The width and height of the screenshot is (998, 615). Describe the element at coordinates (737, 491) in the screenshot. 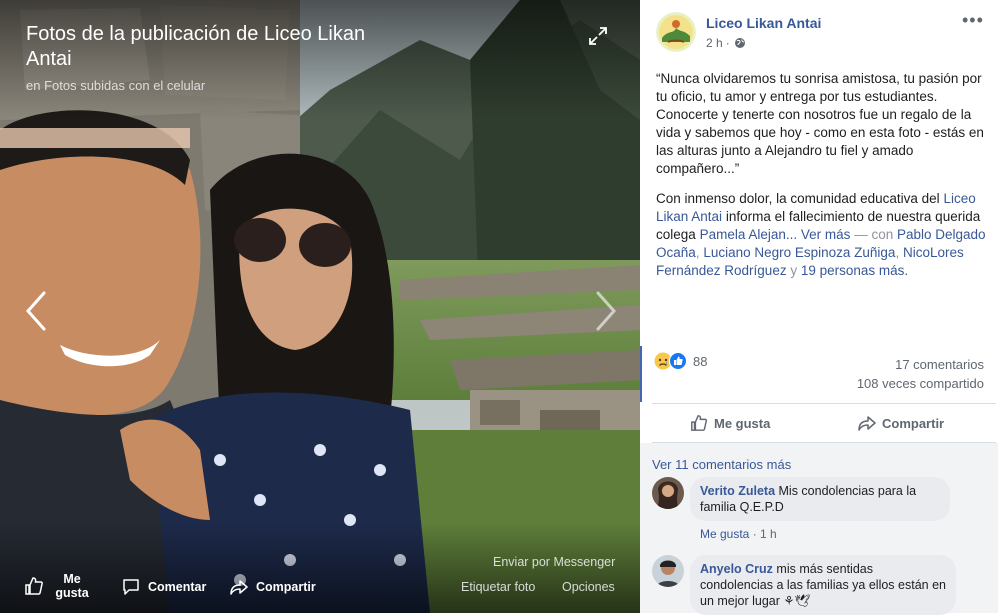

I see `comment-author: Verito Zuleta` at that location.